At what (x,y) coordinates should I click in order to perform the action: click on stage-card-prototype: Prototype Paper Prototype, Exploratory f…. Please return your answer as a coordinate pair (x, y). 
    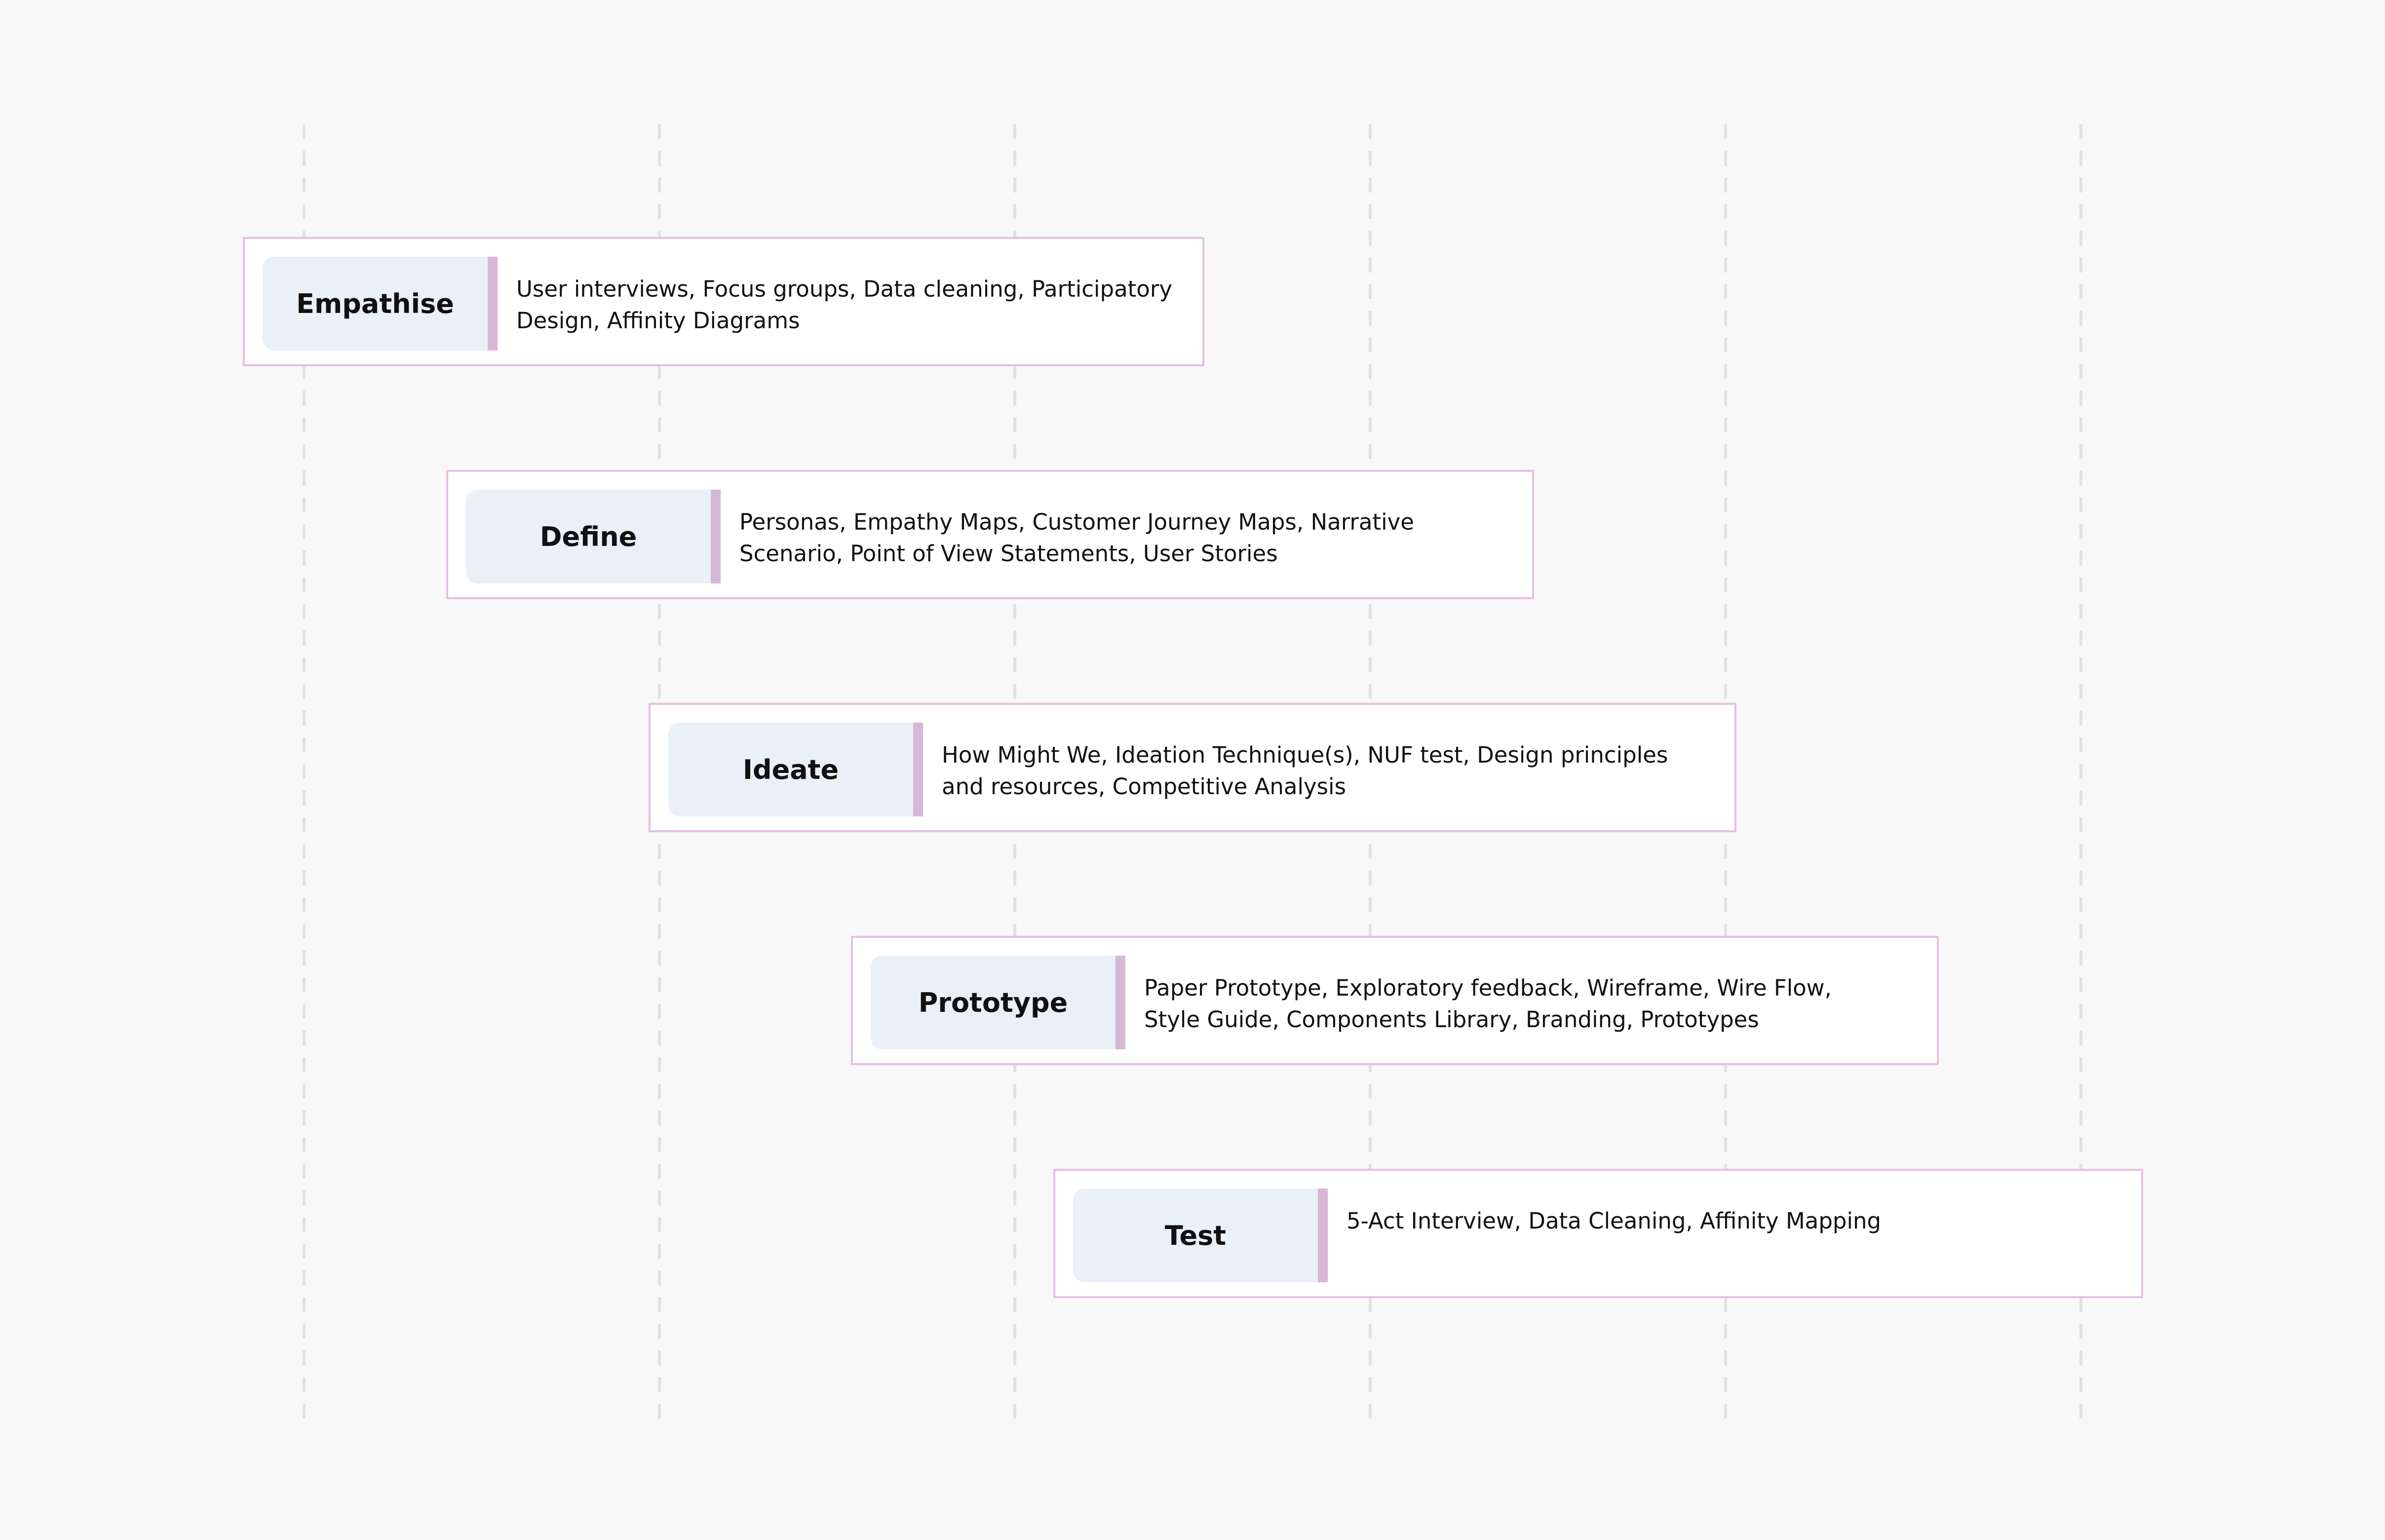
    Looking at the image, I should click on (1395, 1000).